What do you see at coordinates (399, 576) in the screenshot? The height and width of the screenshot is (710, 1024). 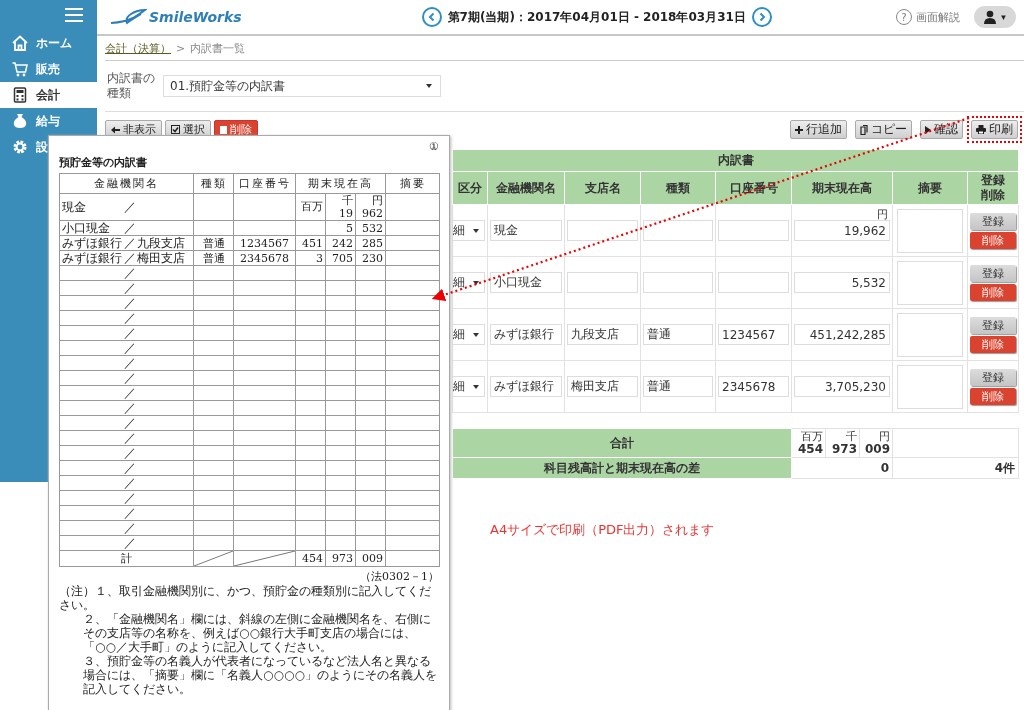 I see `form-code: （法0302－1）` at bounding box center [399, 576].